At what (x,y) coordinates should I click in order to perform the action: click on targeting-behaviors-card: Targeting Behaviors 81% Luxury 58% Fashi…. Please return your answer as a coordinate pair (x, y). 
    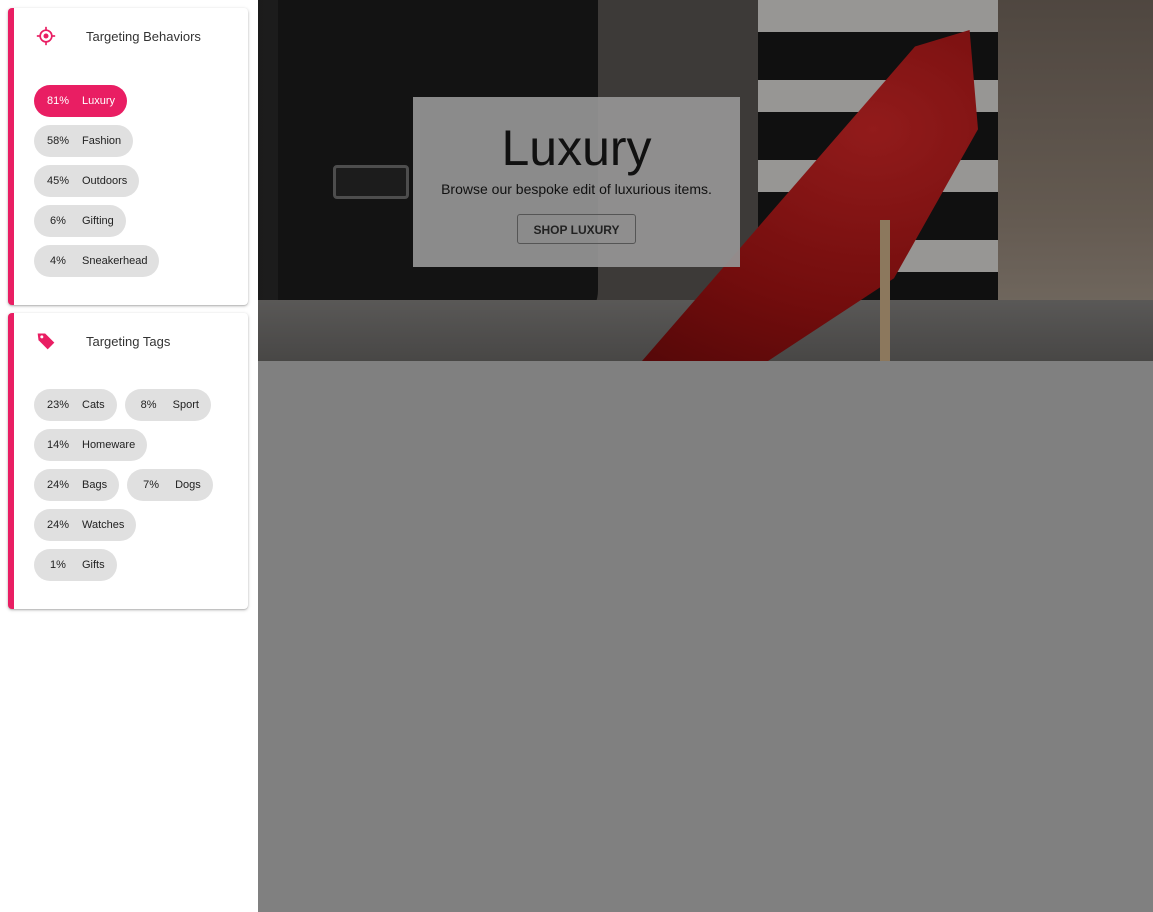
    Looking at the image, I should click on (128, 156).